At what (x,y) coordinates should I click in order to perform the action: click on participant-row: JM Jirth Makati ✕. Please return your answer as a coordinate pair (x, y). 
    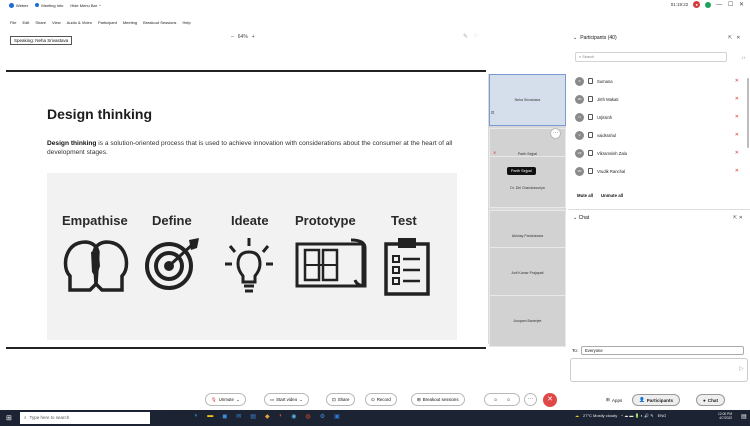
    Looking at the image, I should click on (659, 99).